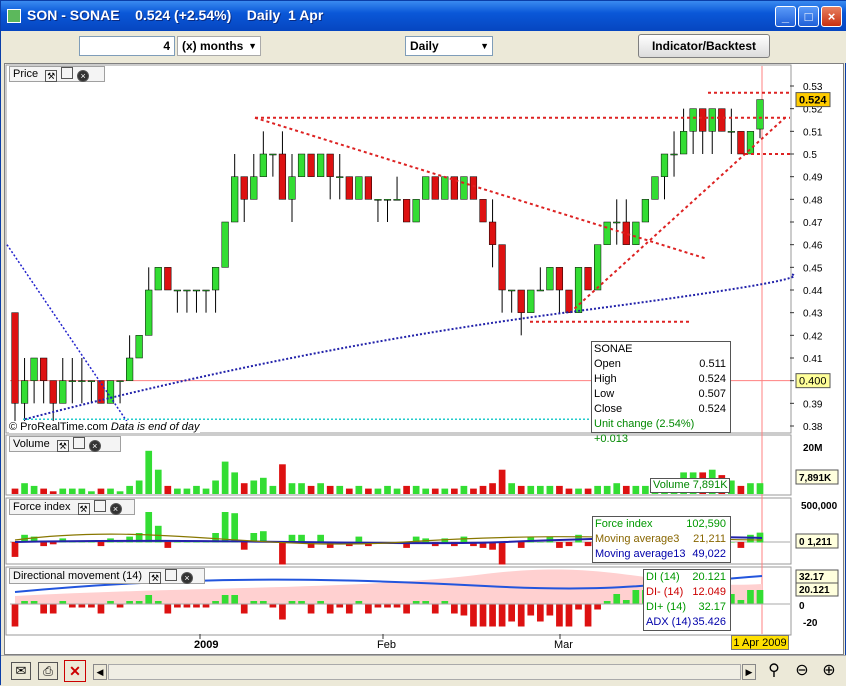 The height and width of the screenshot is (686, 846). What do you see at coordinates (75, 671) in the screenshot?
I see `no-draw-icon: ✕` at bounding box center [75, 671].